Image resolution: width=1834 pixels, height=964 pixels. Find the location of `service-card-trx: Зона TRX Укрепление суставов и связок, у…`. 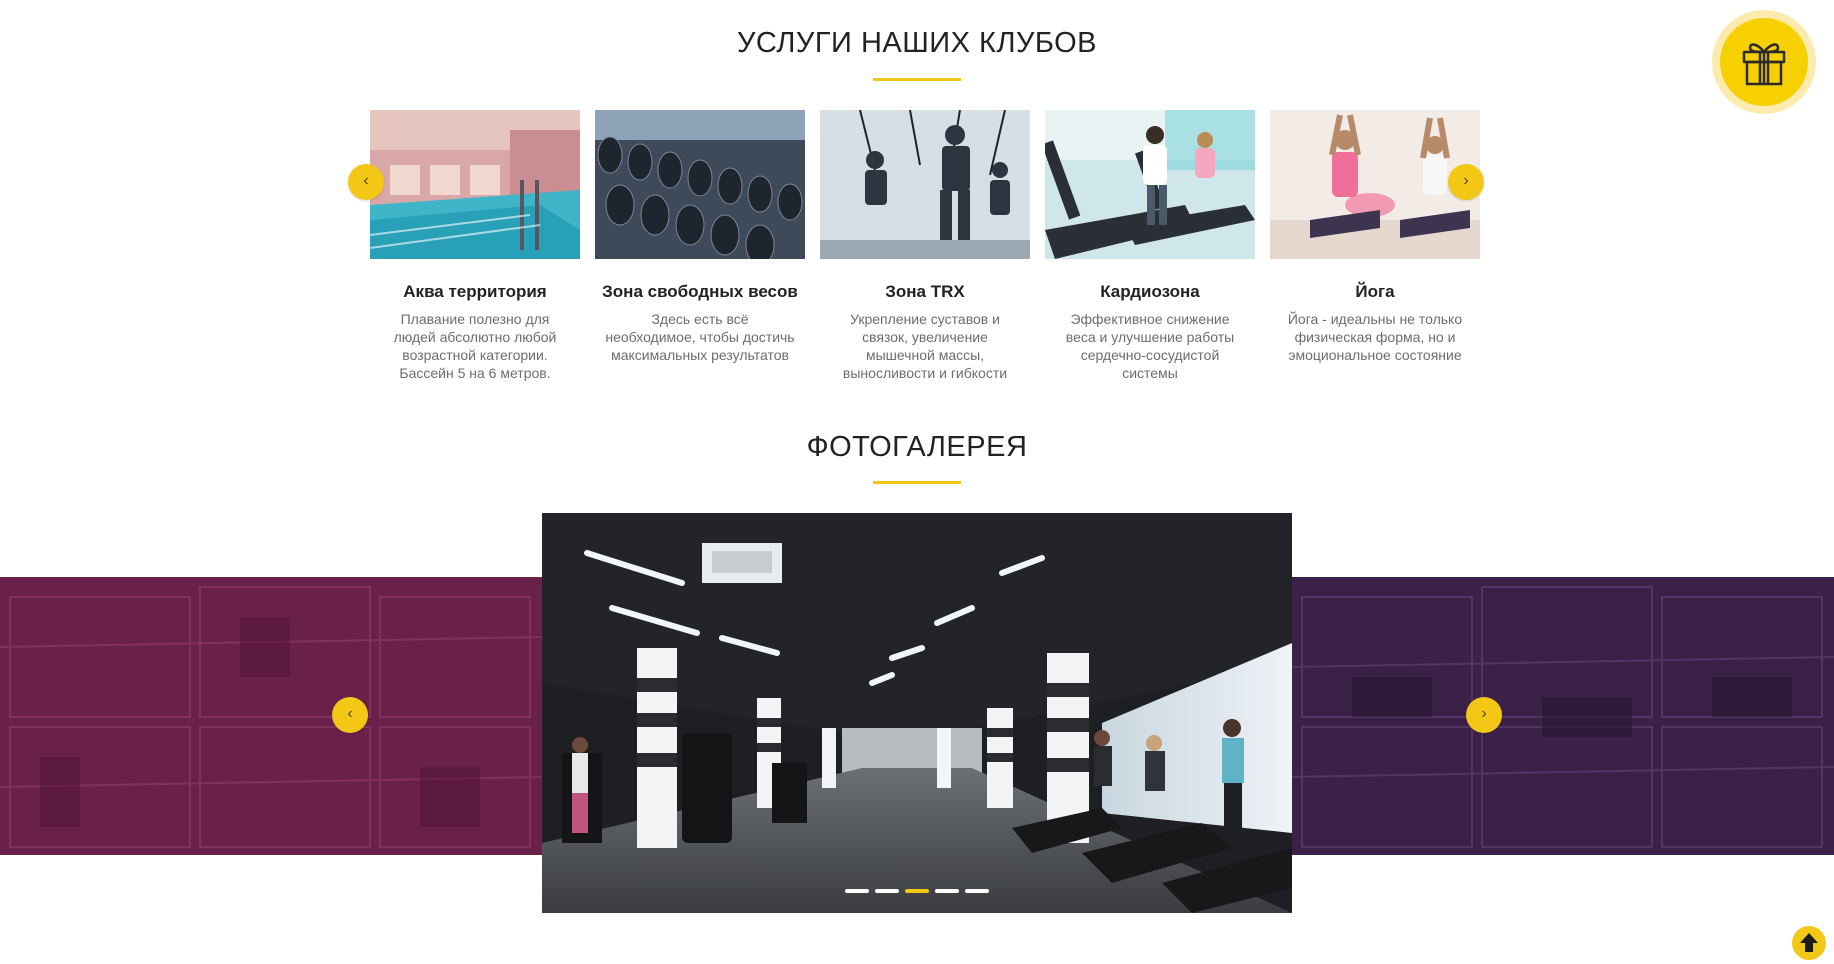

service-card-trx: Зона TRX Укрепление суставов и связок, у… is located at coordinates (925, 246).